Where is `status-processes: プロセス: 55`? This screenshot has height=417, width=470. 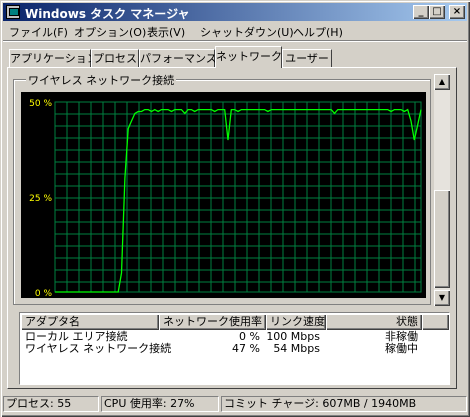 status-processes: プロセス: 55 is located at coordinates (51, 404).